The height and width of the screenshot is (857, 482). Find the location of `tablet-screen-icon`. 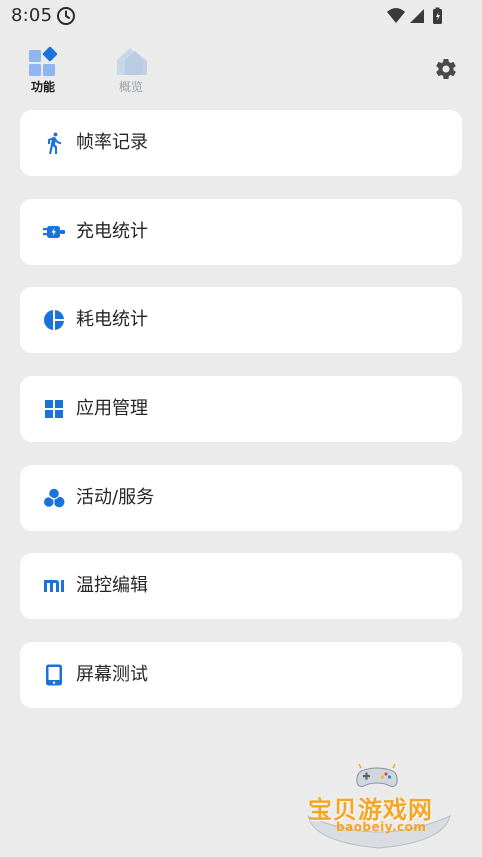

tablet-screen-icon is located at coordinates (54, 675).